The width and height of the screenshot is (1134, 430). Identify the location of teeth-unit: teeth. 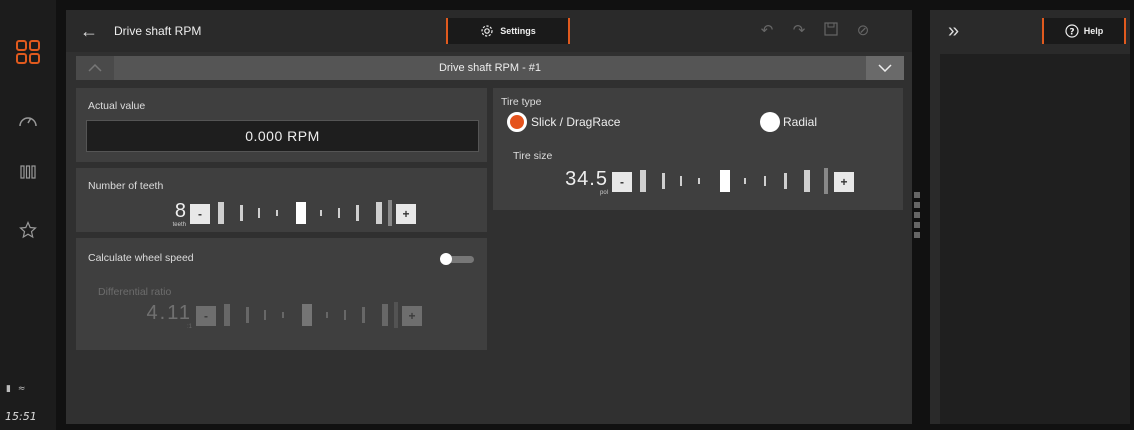
(179, 225).